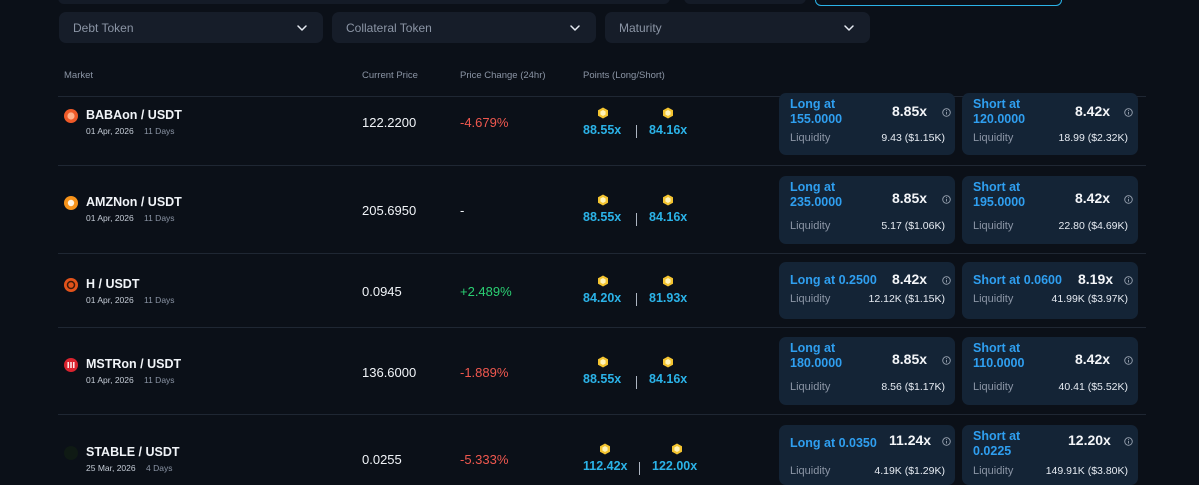 Image resolution: width=1199 pixels, height=485 pixels. What do you see at coordinates (134, 202) in the screenshot?
I see `market-name: AMZNon / USDT` at bounding box center [134, 202].